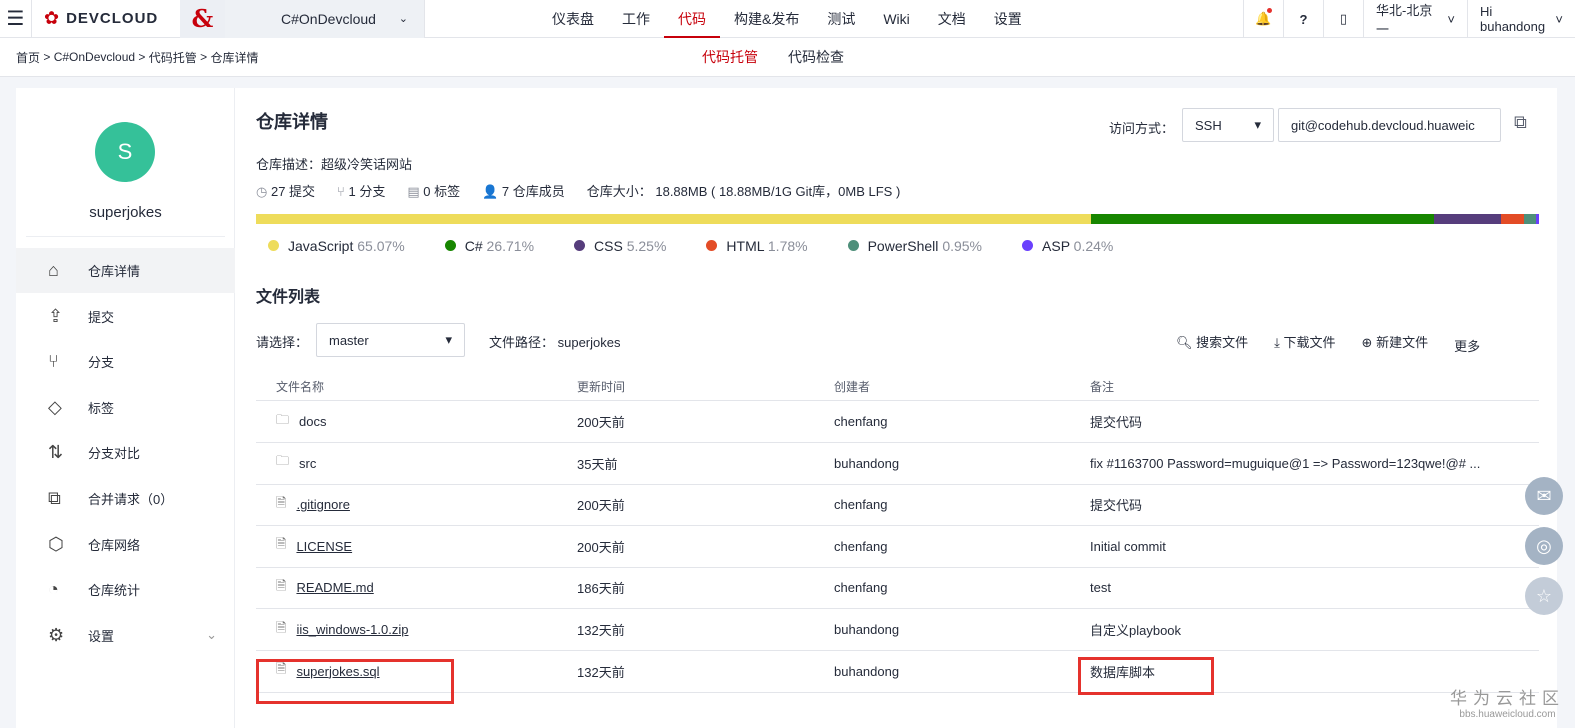 The image size is (1575, 728). I want to click on tags-count: 0 标签, so click(442, 191).